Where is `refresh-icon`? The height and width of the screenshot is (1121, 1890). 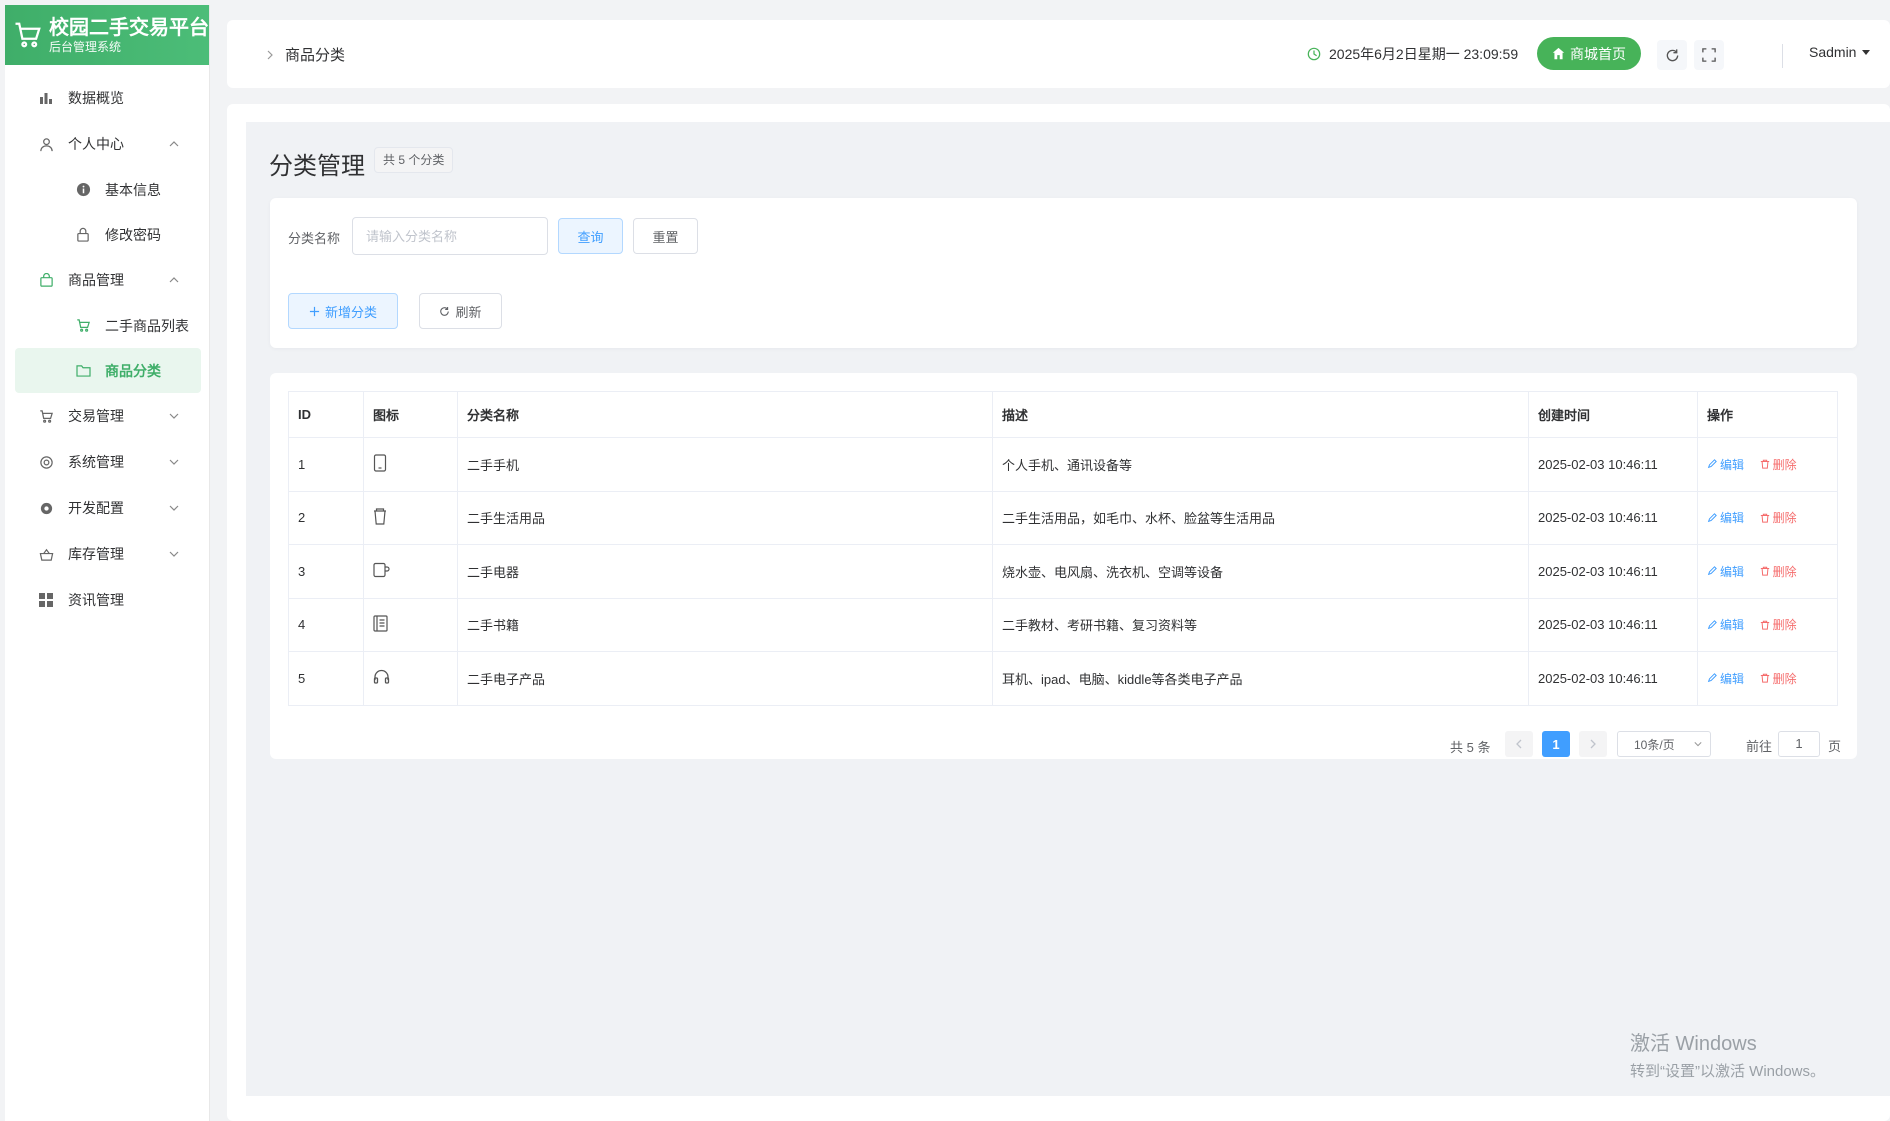 refresh-icon is located at coordinates (1672, 54).